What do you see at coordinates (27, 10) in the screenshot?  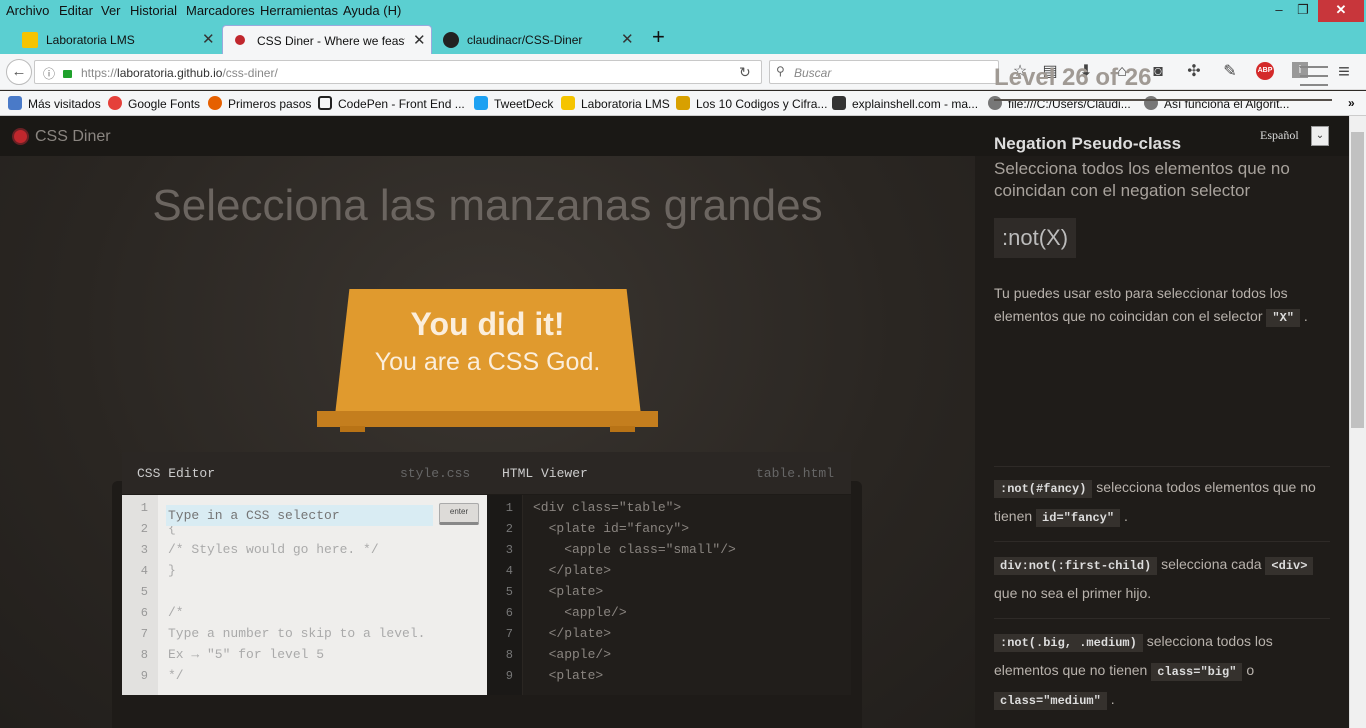 I see `menu-archivo: Archivo` at bounding box center [27, 10].